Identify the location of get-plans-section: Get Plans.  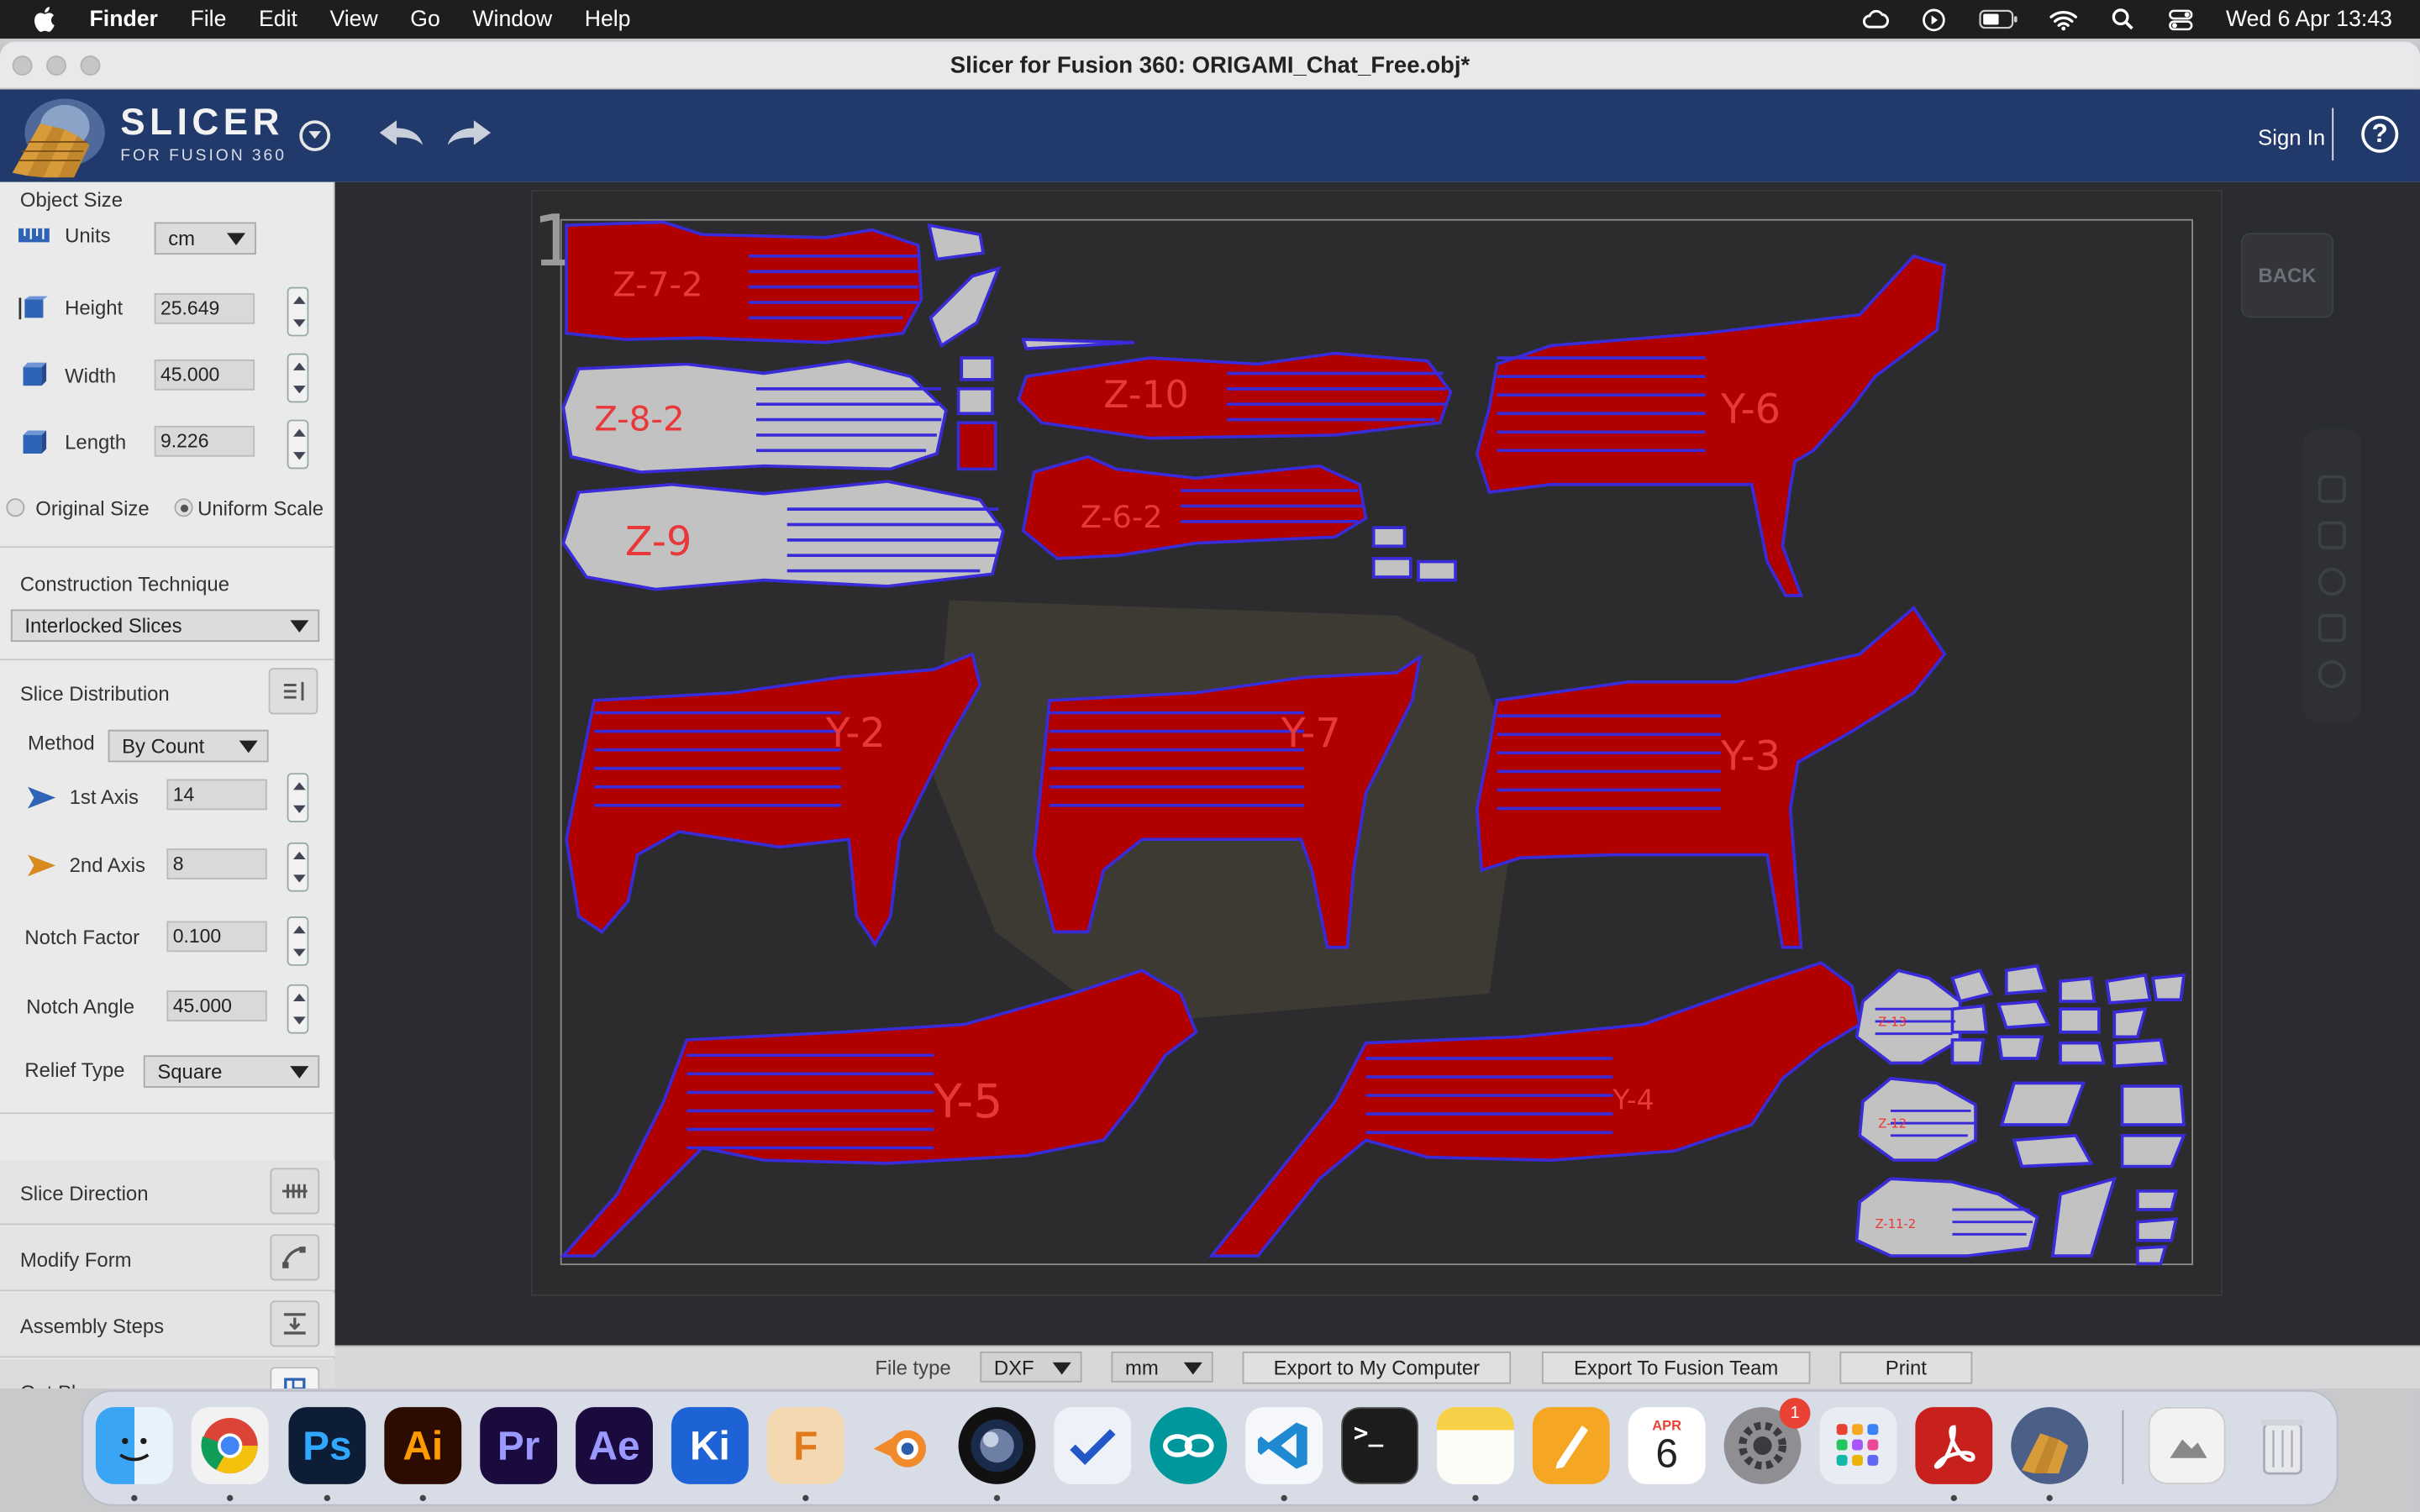
(167, 1374).